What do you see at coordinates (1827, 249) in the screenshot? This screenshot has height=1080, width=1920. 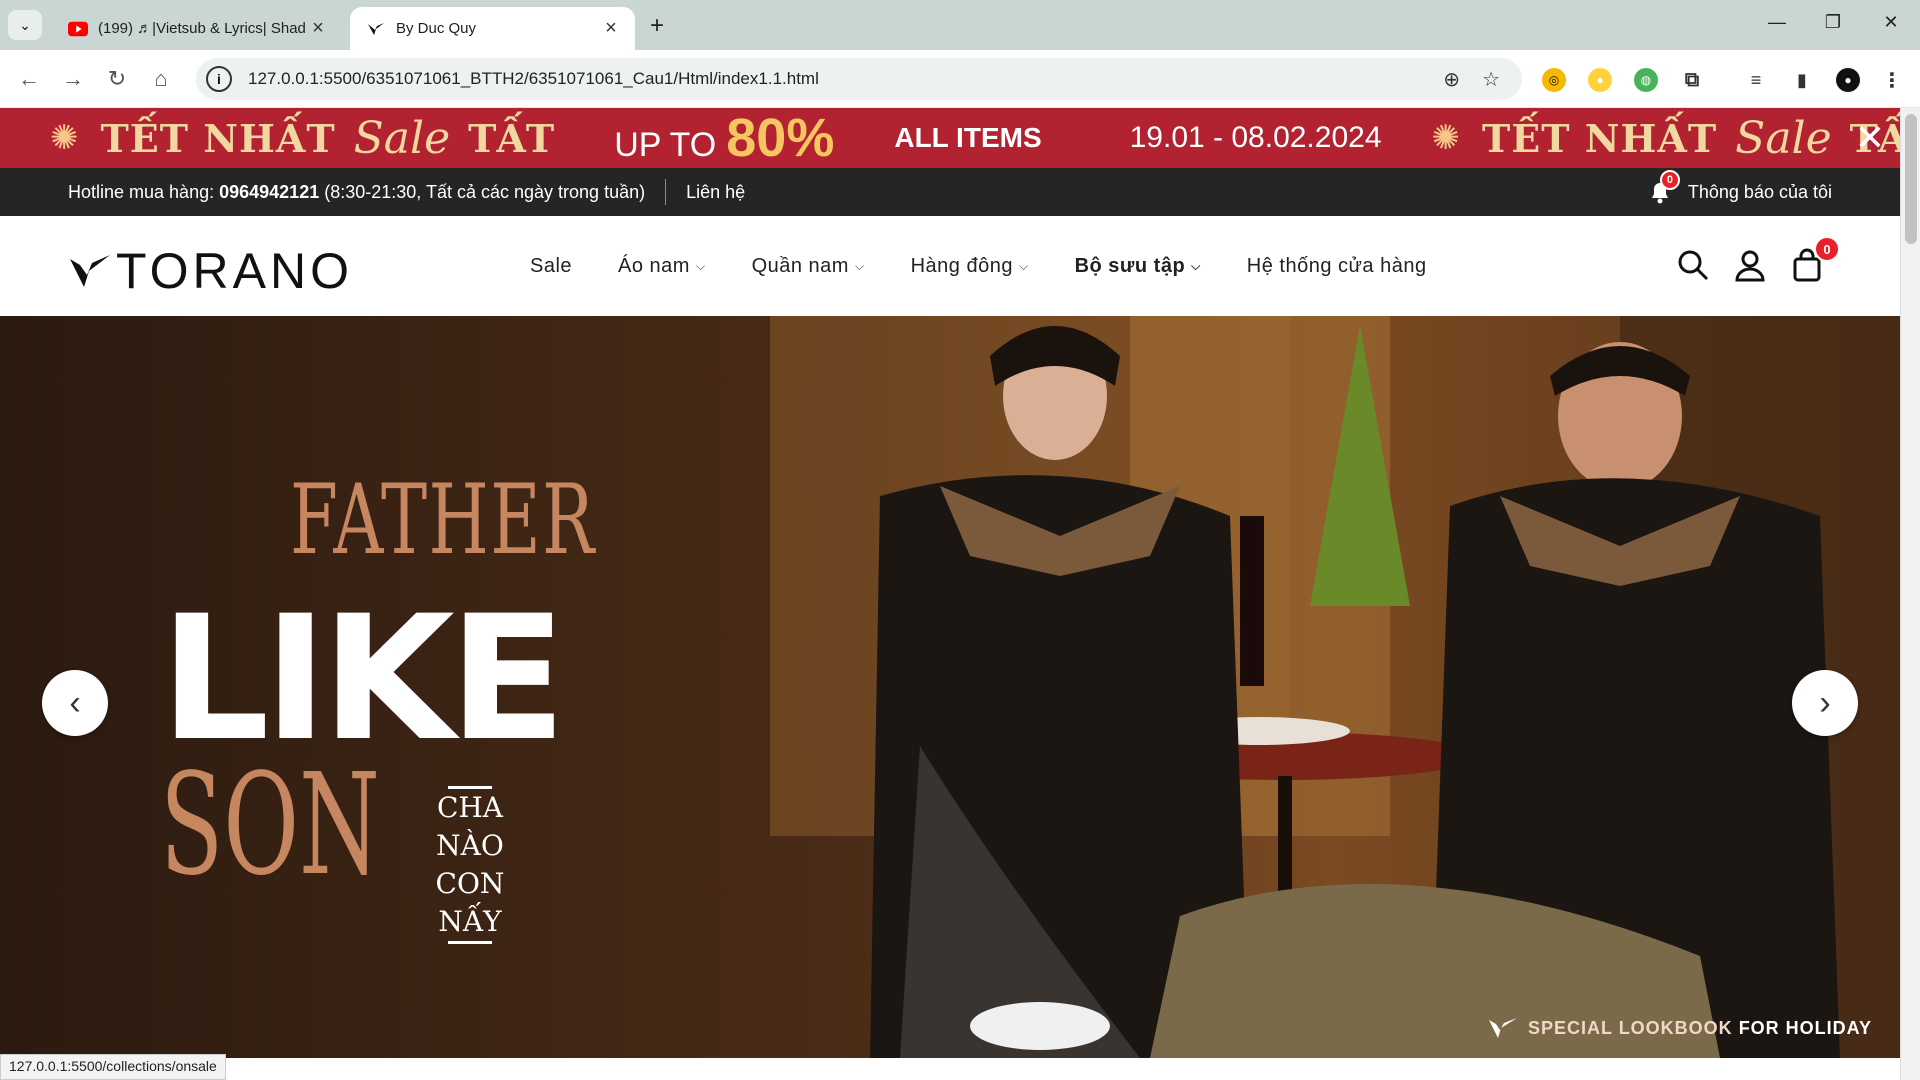 I see `cart-badge: 0` at bounding box center [1827, 249].